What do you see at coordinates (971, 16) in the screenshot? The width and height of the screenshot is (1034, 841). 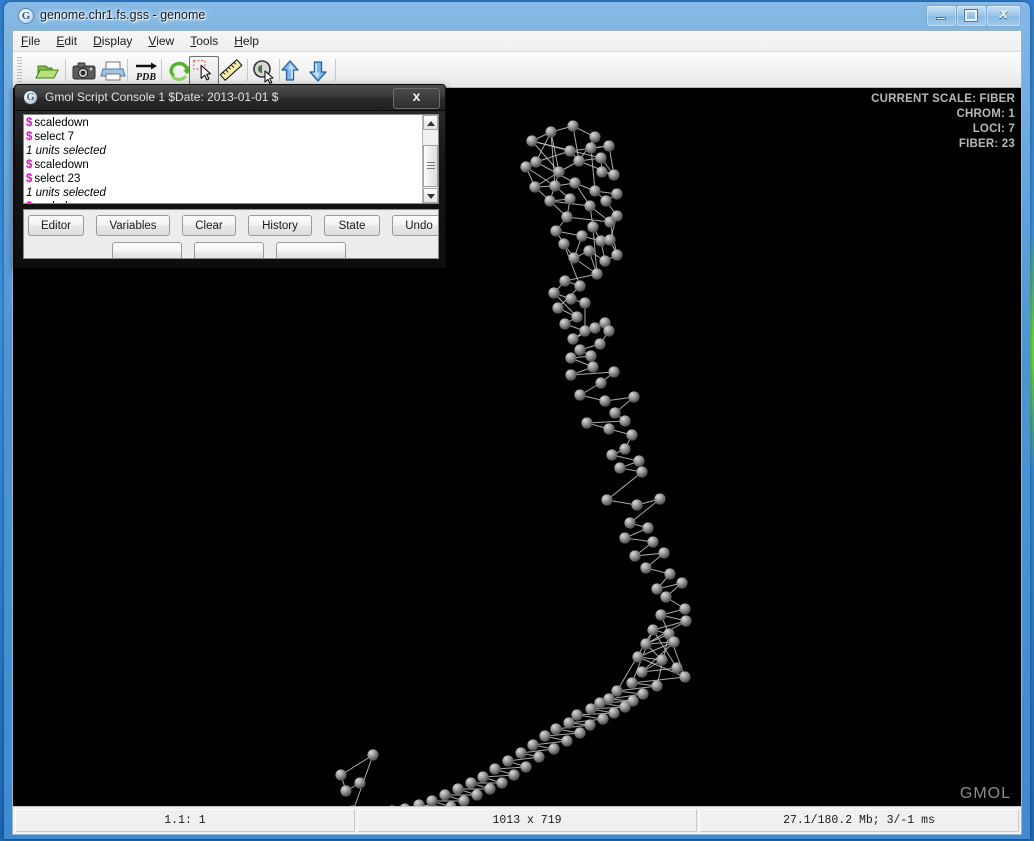 I see `maximize-button` at bounding box center [971, 16].